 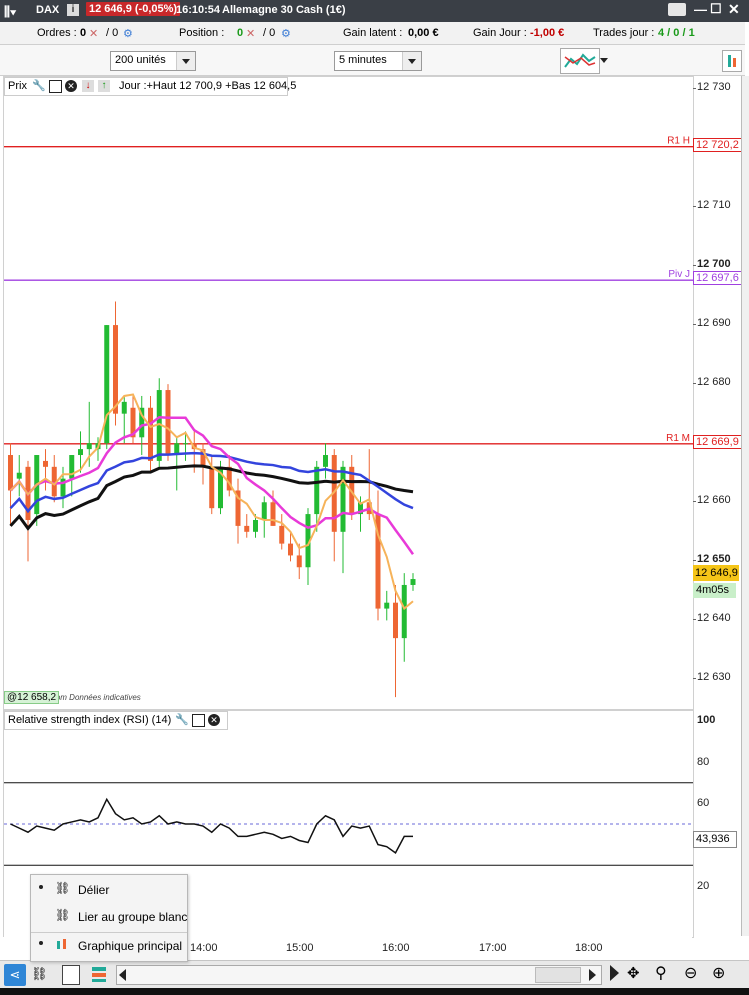 I want to click on orders-cancel-icon: ✕, so click(x=93, y=33).